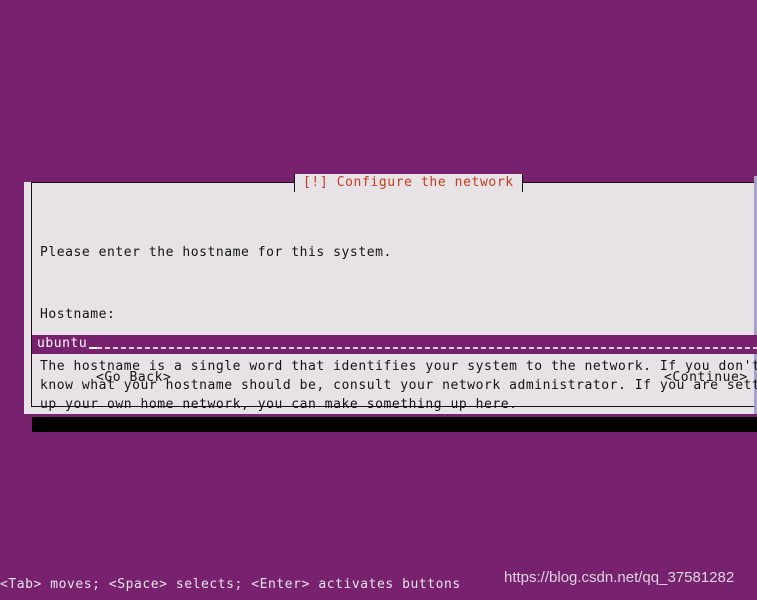 This screenshot has width=757, height=600. What do you see at coordinates (294, 183) in the screenshot?
I see `title-left-tick` at bounding box center [294, 183].